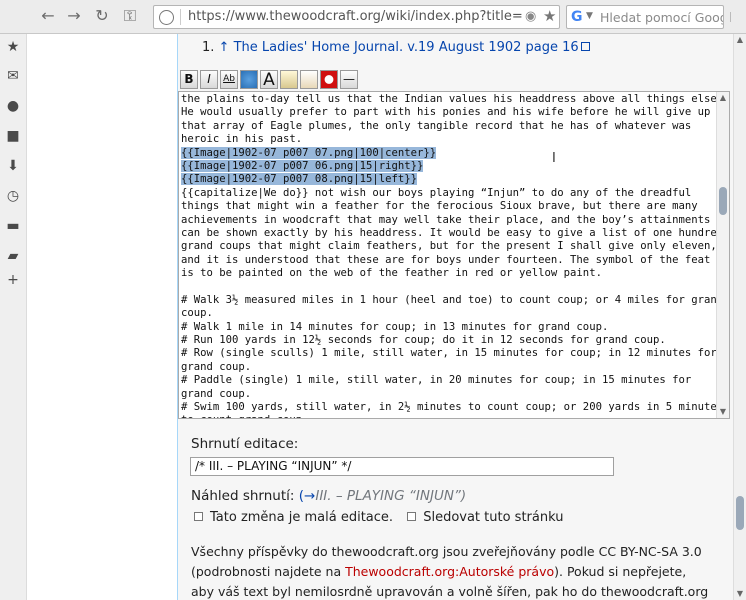  I want to click on bookmark-star-icon: ★, so click(549, 16).